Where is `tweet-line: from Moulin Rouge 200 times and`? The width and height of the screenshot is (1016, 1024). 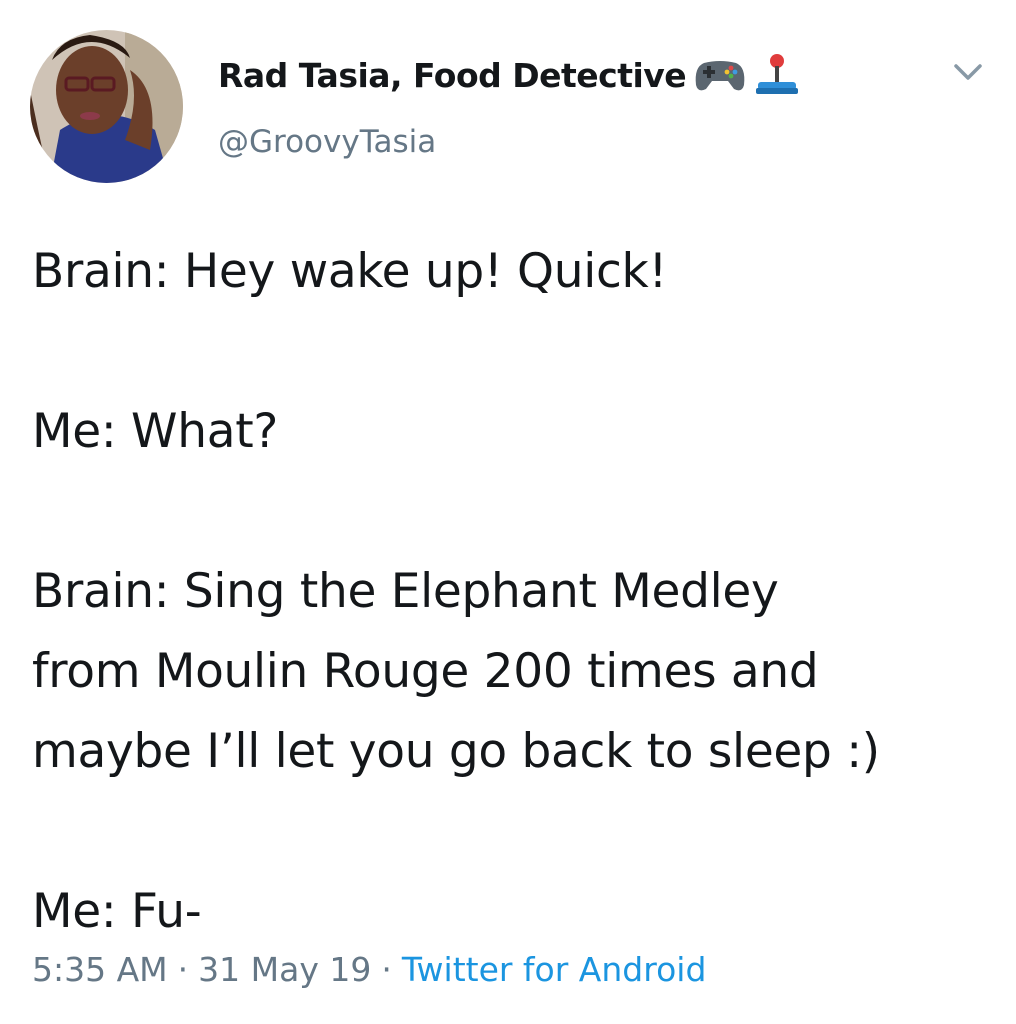
tweet-line: from Moulin Rouge 200 times and is located at coordinates (425, 671).